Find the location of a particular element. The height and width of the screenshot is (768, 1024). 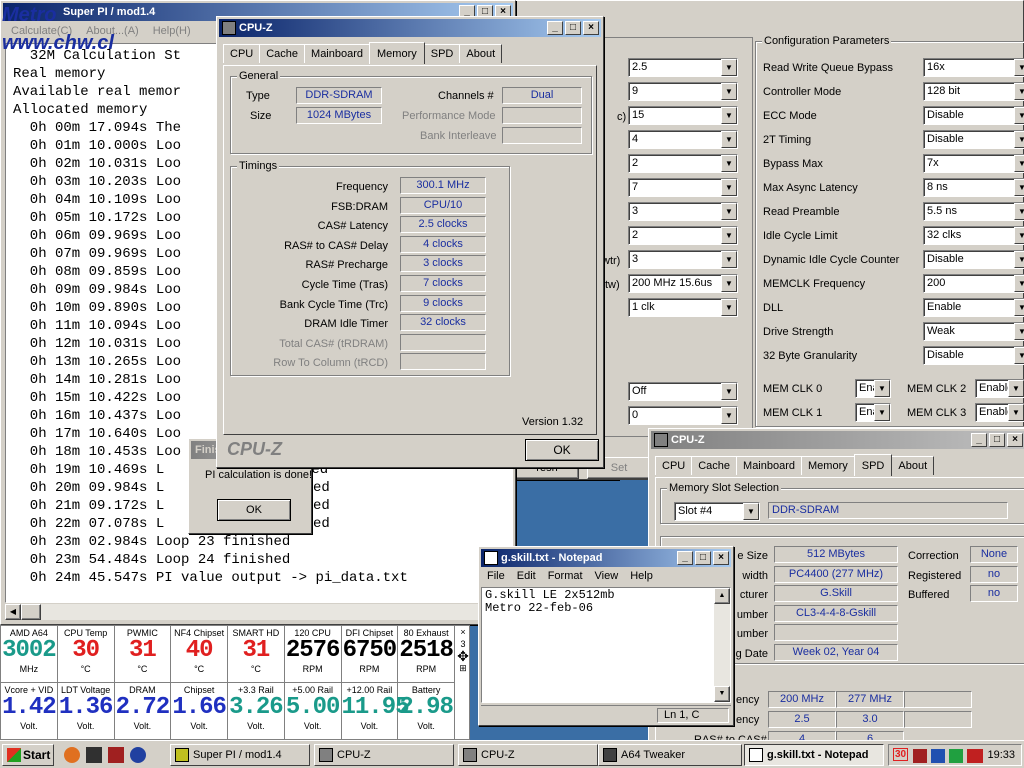

tray-icons is located at coordinates (948, 756).